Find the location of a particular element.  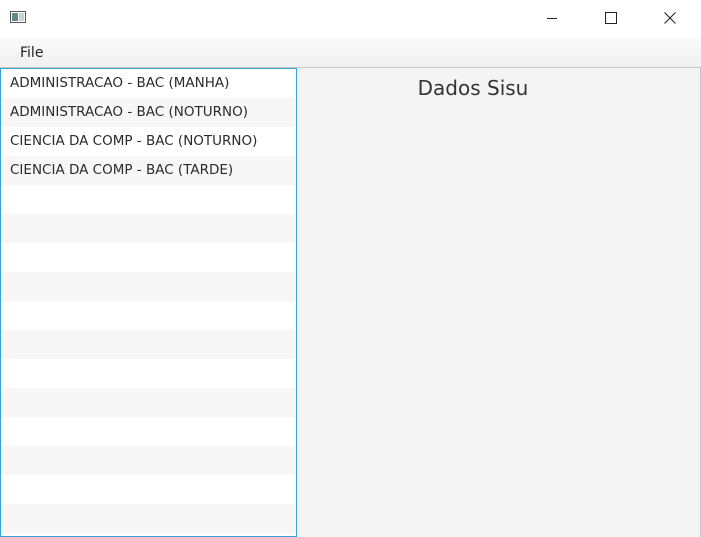

minimize-icon is located at coordinates (552, 18).